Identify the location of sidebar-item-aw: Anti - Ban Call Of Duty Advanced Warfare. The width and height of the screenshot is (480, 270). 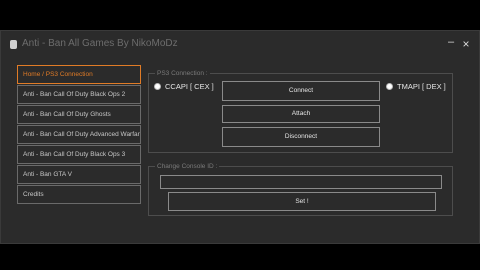
(79, 134).